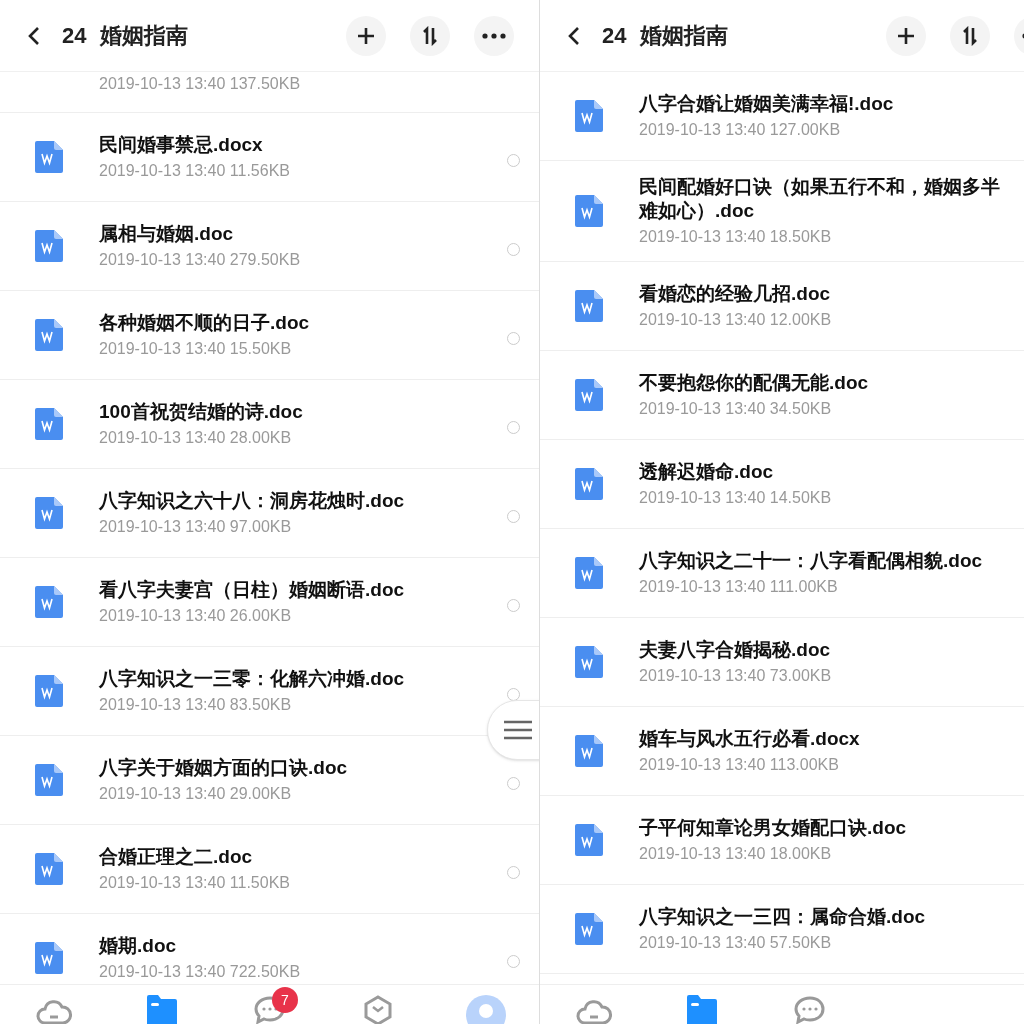 Image resolution: width=1024 pixels, height=1024 pixels. What do you see at coordinates (196, 616) in the screenshot?
I see `file-meta: 2019-10-13 13:40 26.00KB` at bounding box center [196, 616].